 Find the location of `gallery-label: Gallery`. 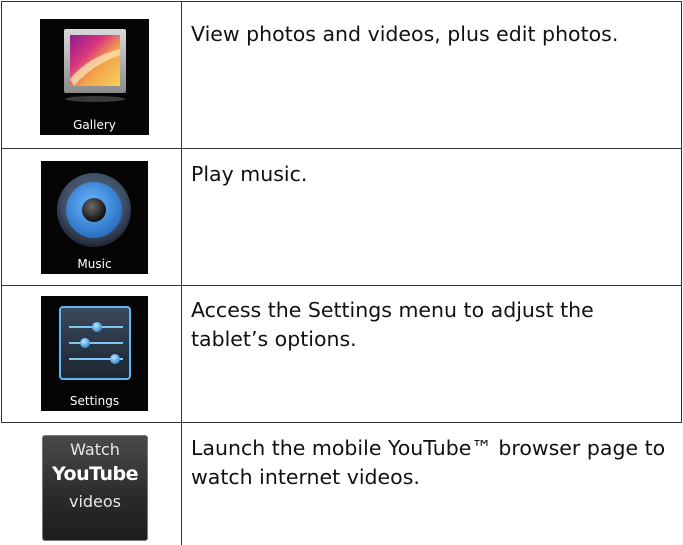

gallery-label: Gallery is located at coordinates (94, 125).